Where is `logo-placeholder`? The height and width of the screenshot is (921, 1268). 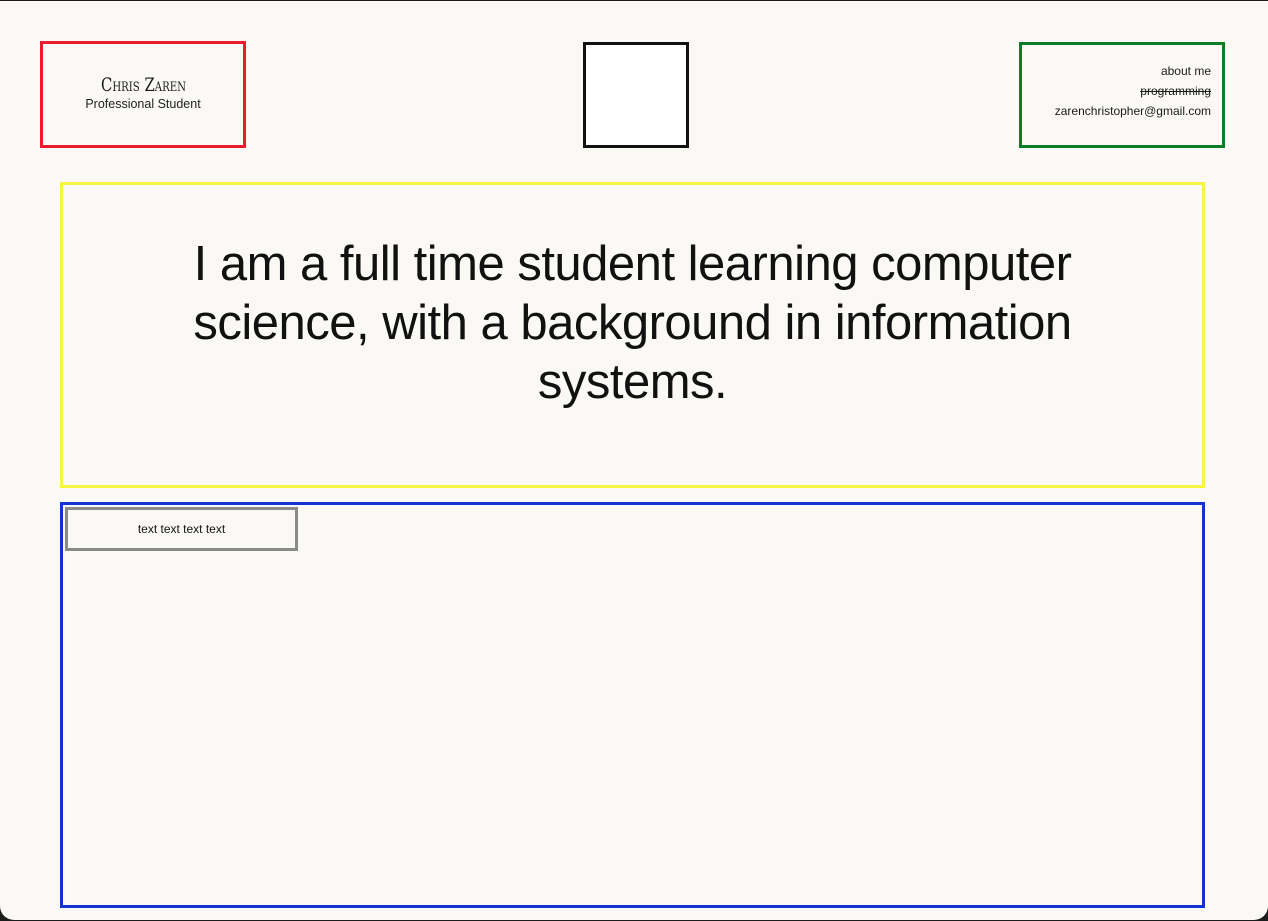
logo-placeholder is located at coordinates (636, 95).